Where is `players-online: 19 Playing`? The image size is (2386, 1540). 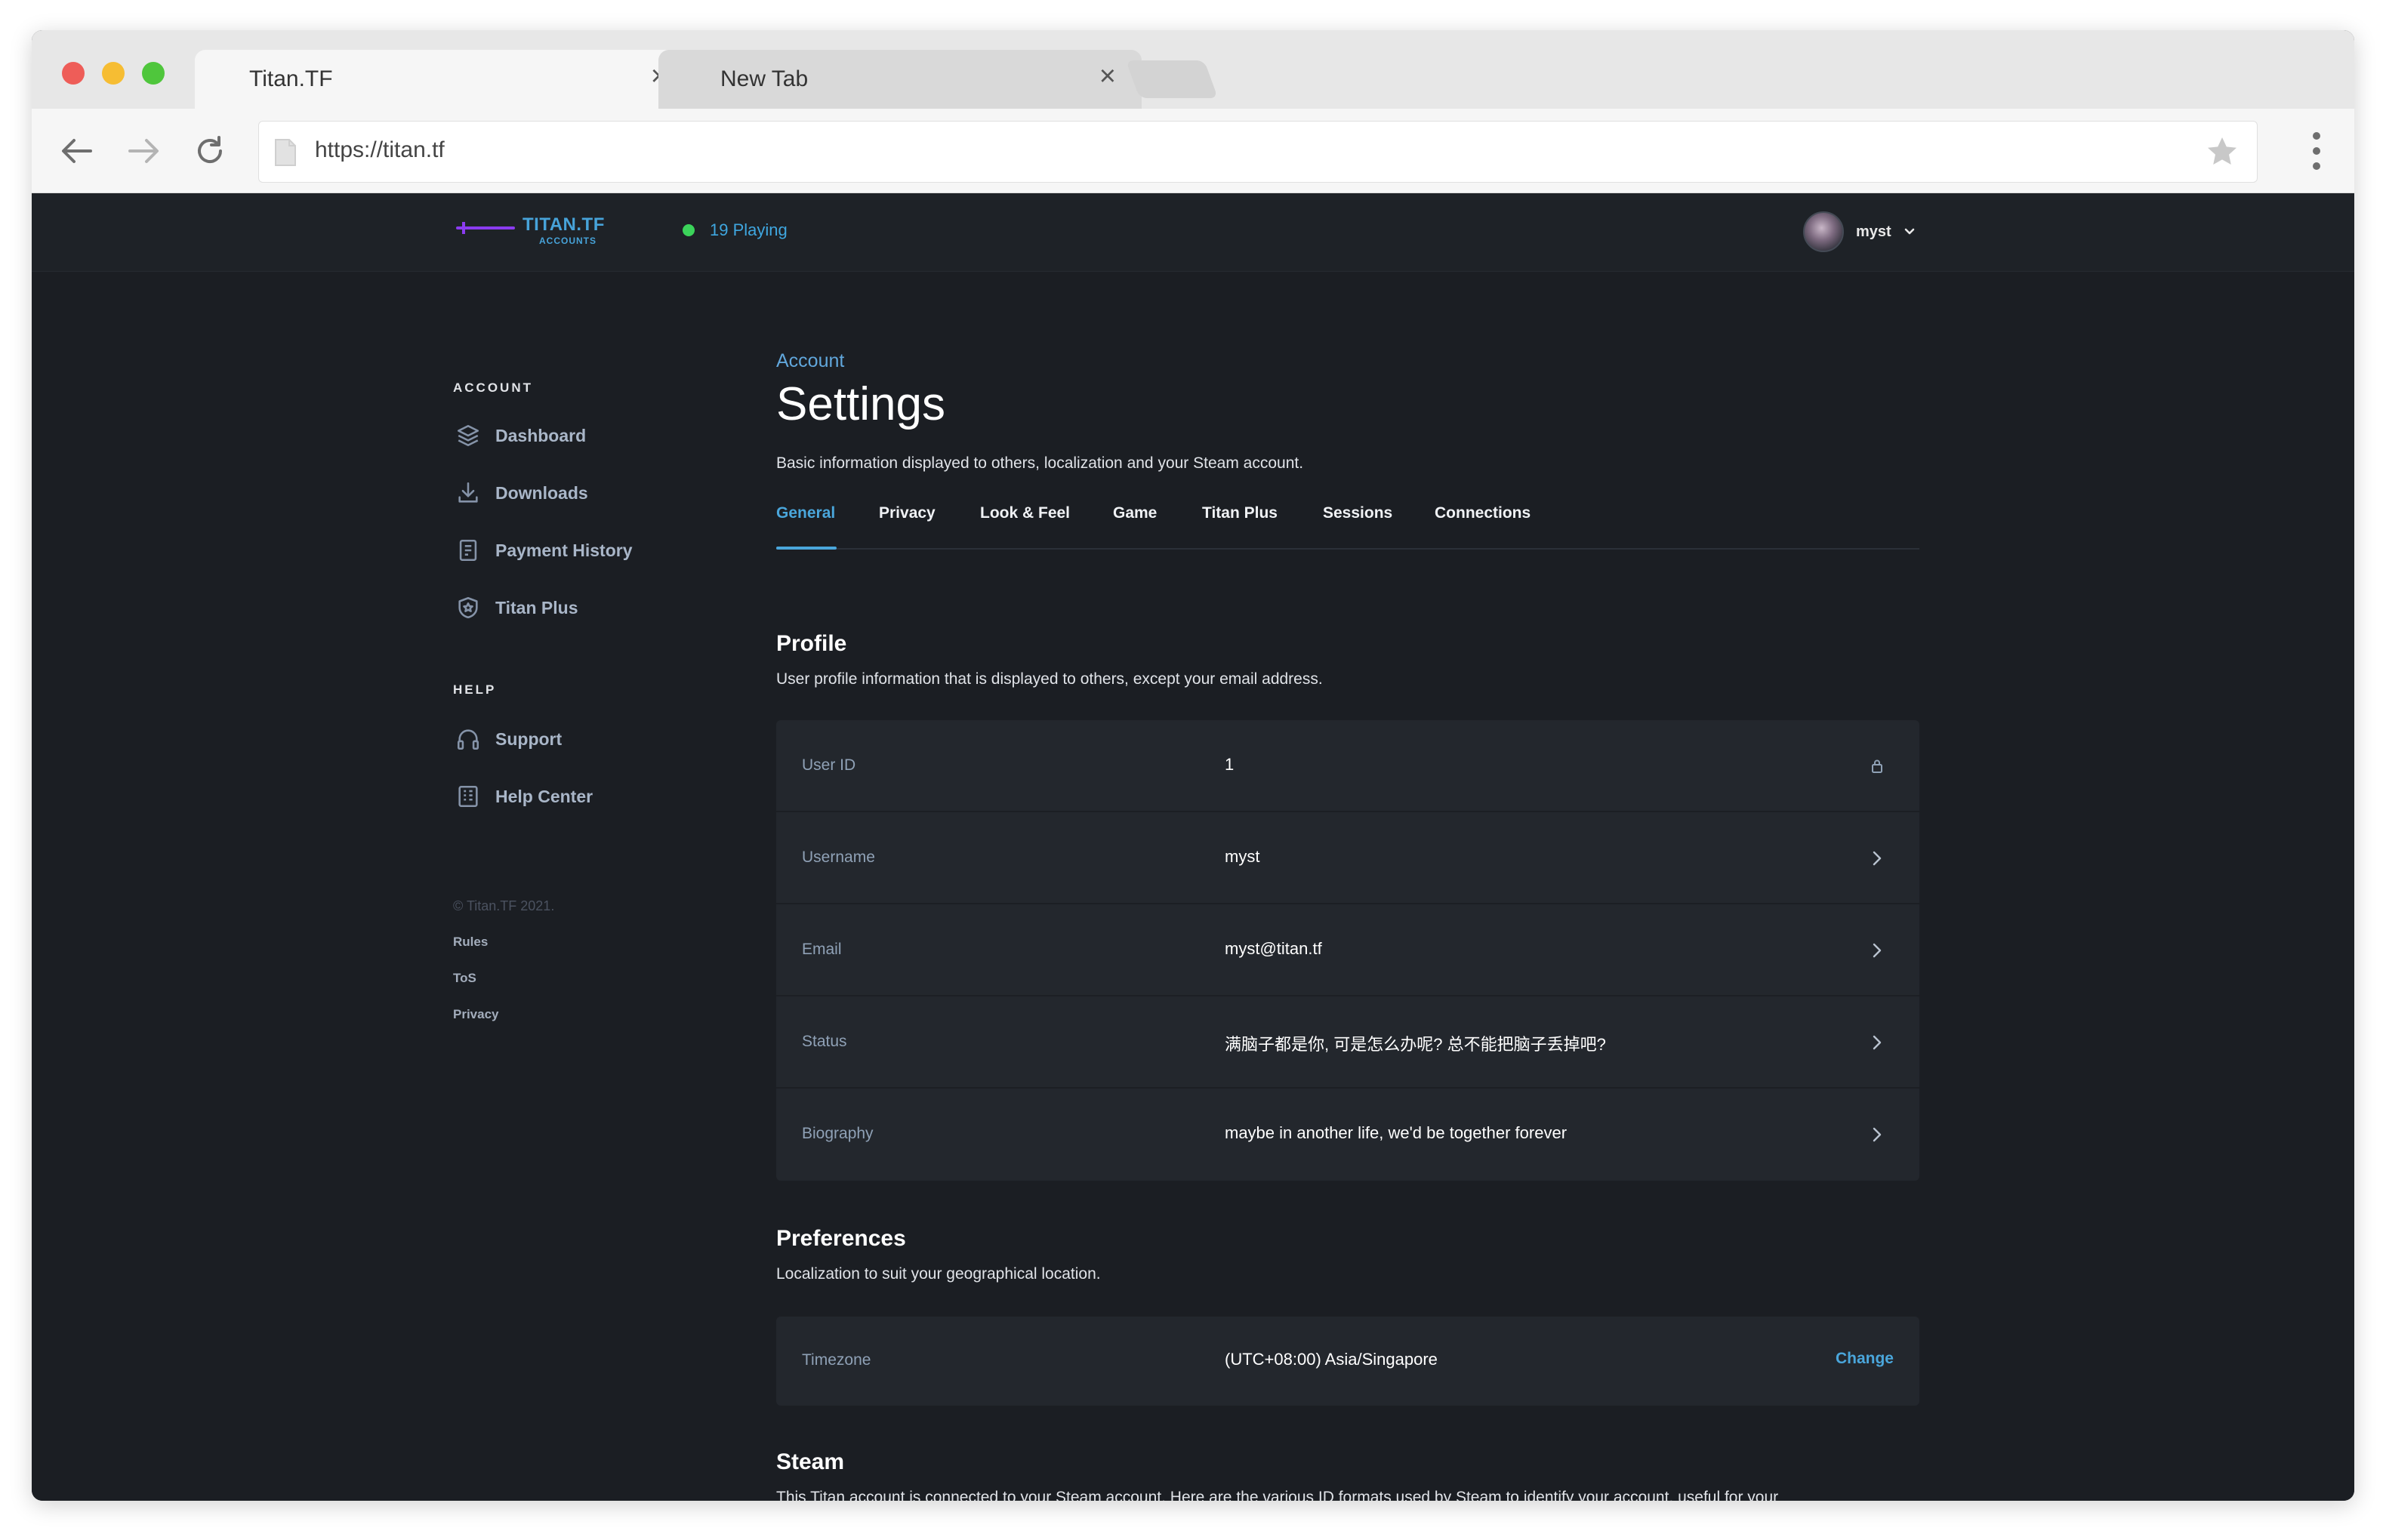
players-online: 19 Playing is located at coordinates (735, 230).